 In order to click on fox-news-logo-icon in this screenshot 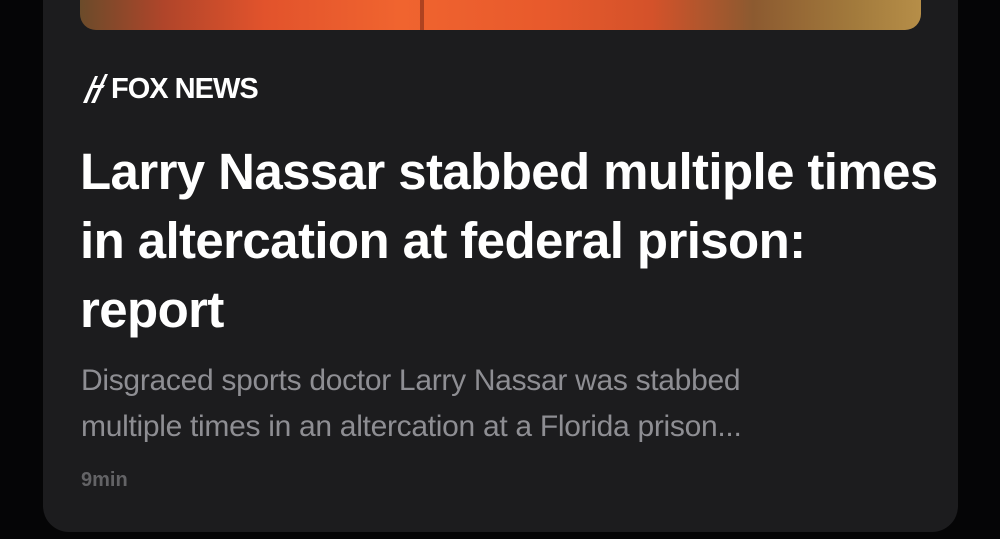, I will do `click(95, 88)`.